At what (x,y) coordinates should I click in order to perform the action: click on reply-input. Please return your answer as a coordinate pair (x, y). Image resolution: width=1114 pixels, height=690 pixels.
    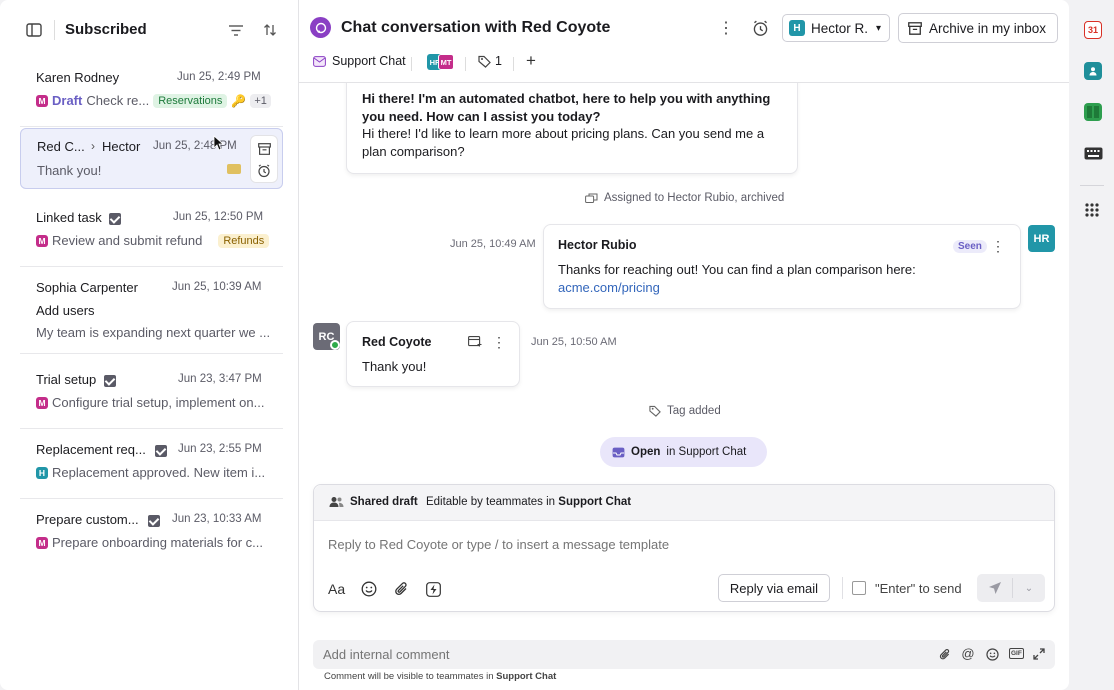
    Looking at the image, I should click on (678, 544).